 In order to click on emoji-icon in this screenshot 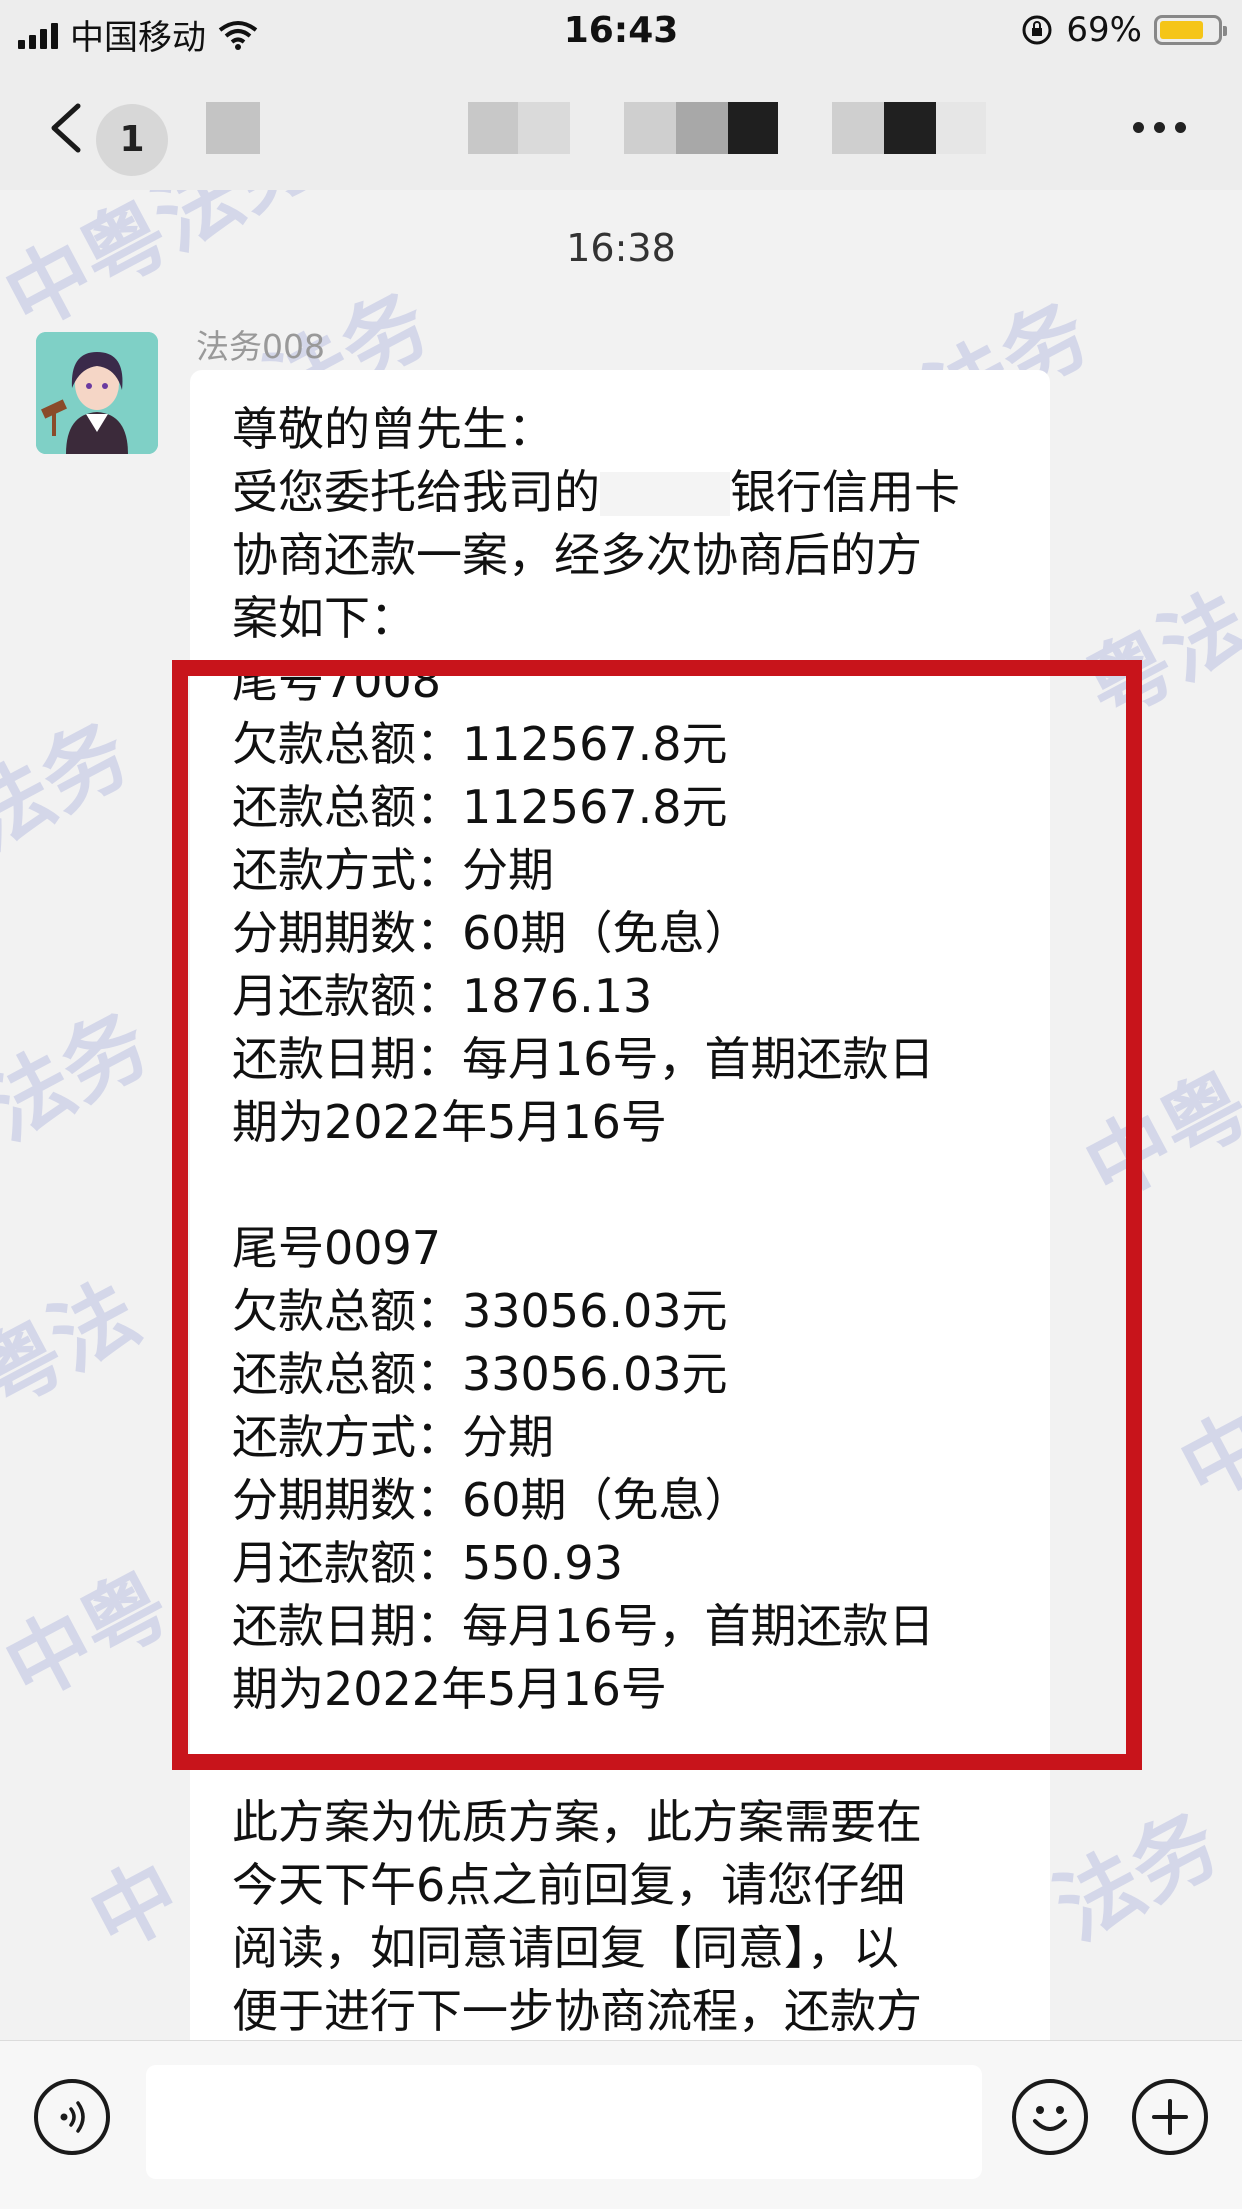, I will do `click(1050, 2117)`.